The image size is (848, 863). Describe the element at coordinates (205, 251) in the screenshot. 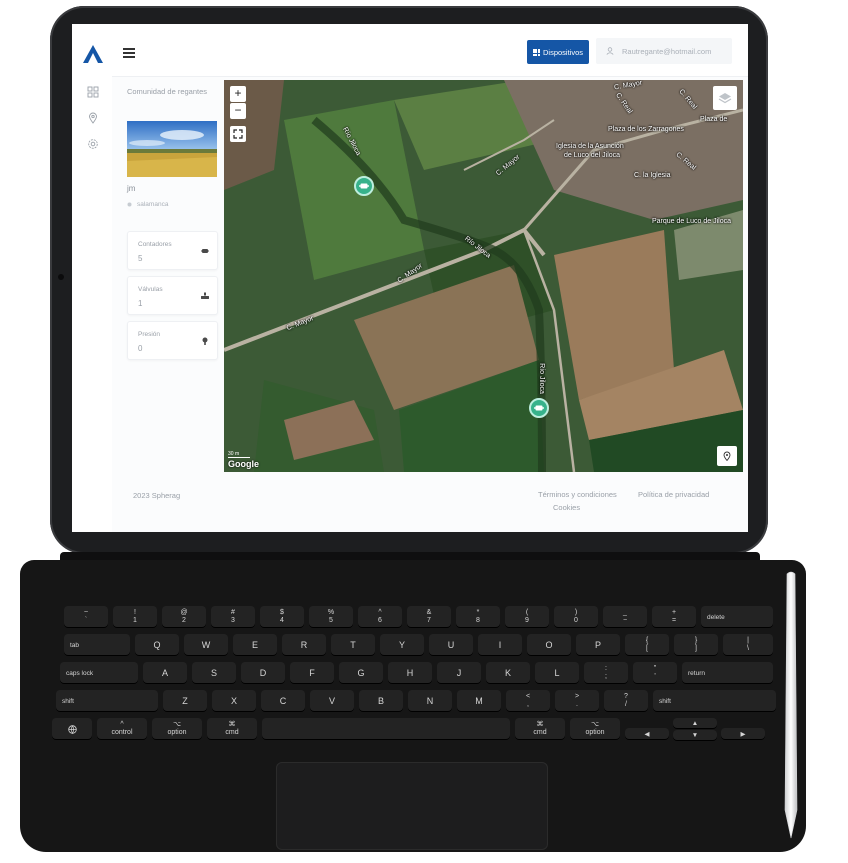

I see `meter-icon` at that location.